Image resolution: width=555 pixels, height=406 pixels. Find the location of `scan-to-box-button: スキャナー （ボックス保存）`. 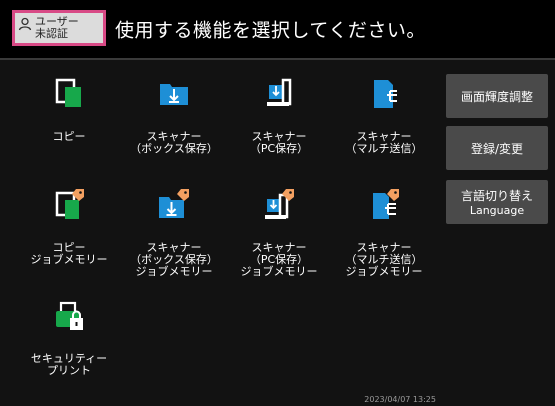

scan-to-box-button: スキャナー （ボックス保存） is located at coordinates (174, 119).